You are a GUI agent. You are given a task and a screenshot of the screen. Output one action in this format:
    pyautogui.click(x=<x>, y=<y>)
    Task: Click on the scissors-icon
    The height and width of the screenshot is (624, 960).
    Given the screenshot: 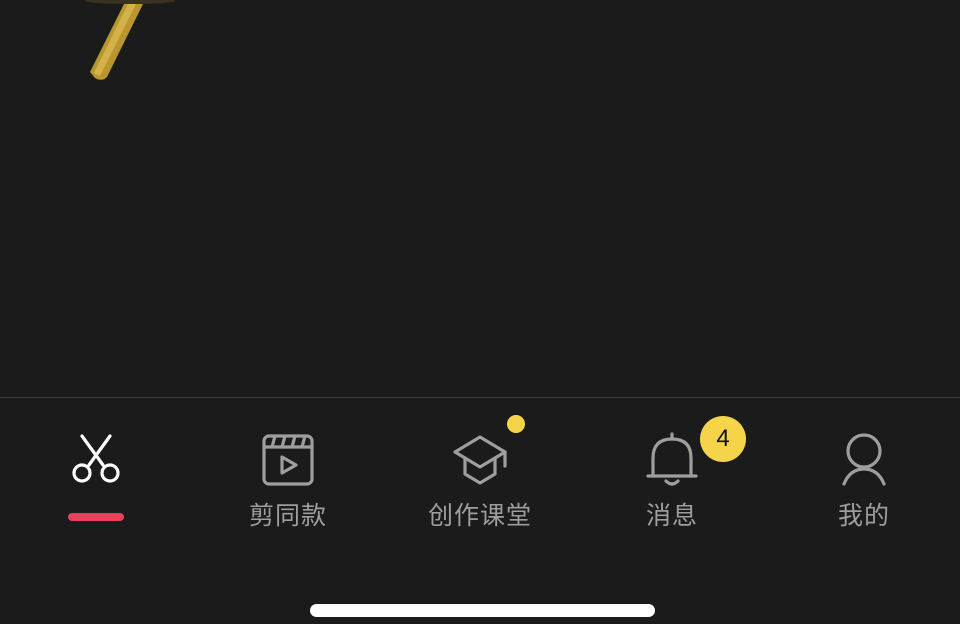 What is the action you would take?
    pyautogui.click(x=96, y=460)
    